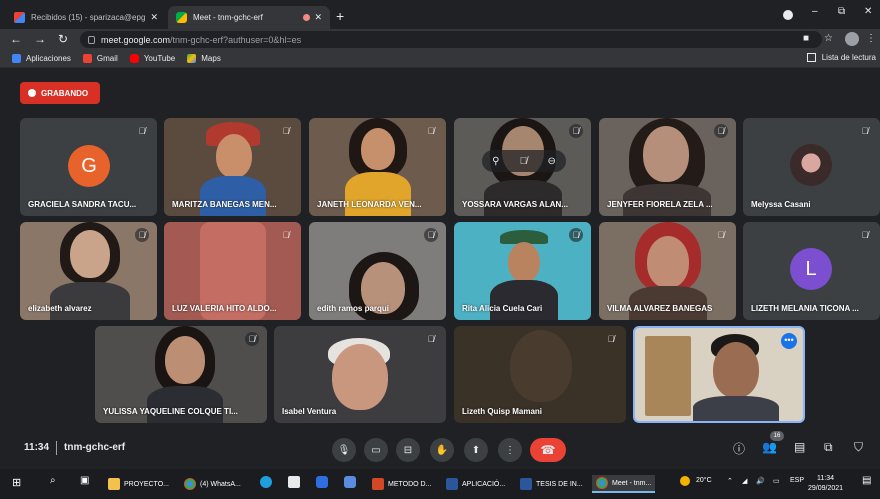 The width and height of the screenshot is (880, 499). Describe the element at coordinates (685, 482) in the screenshot. I see `weather-icon` at that location.